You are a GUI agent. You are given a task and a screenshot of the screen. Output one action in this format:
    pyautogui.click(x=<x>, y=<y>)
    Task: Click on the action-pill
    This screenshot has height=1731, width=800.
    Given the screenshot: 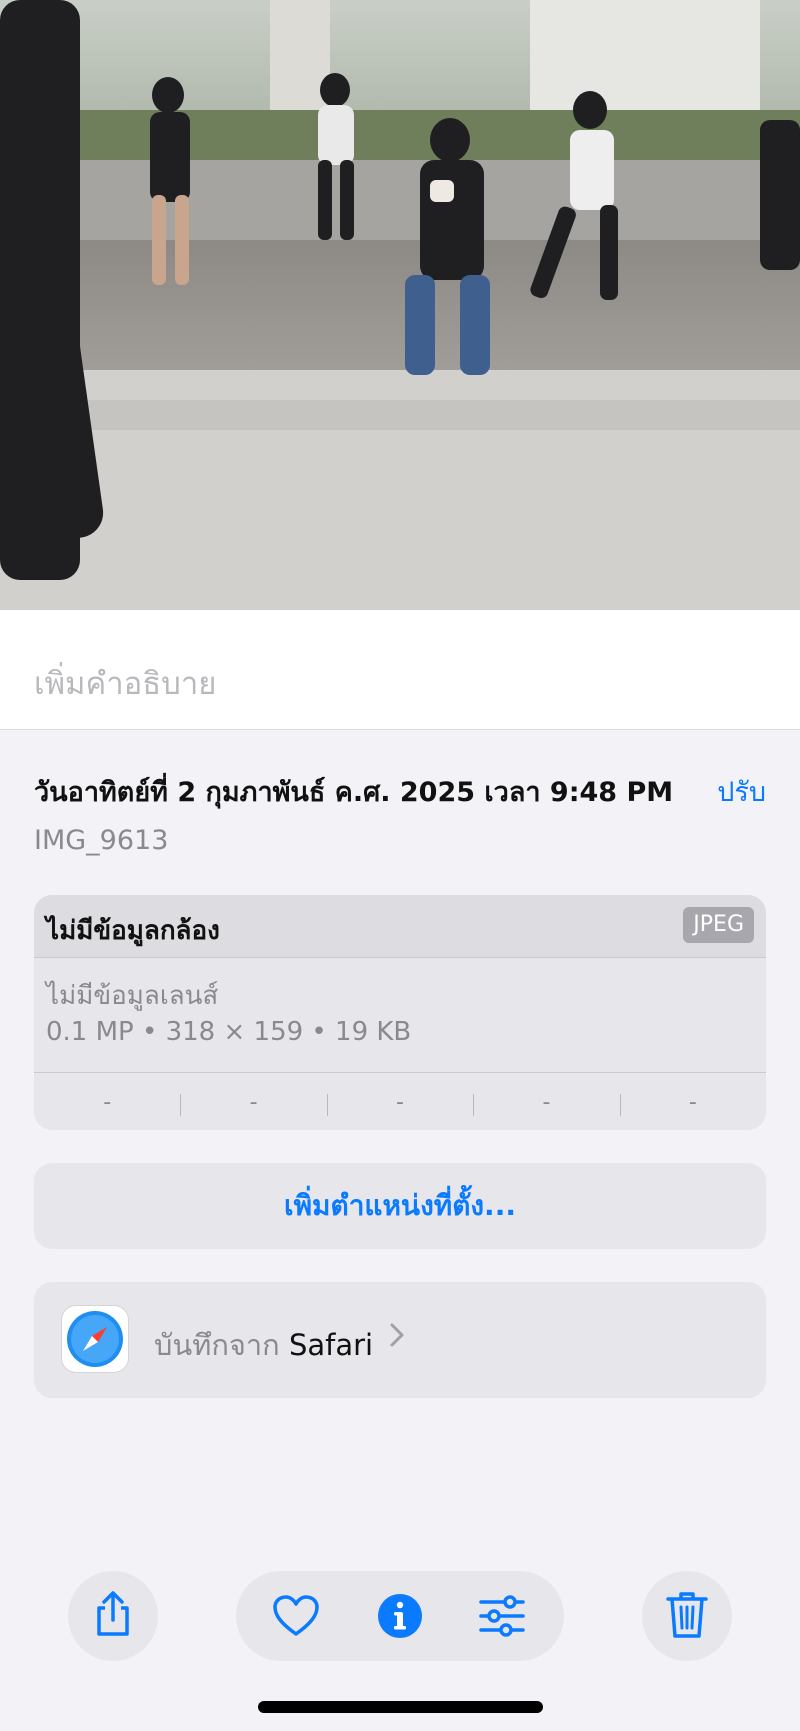 What is the action you would take?
    pyautogui.click(x=400, y=1616)
    